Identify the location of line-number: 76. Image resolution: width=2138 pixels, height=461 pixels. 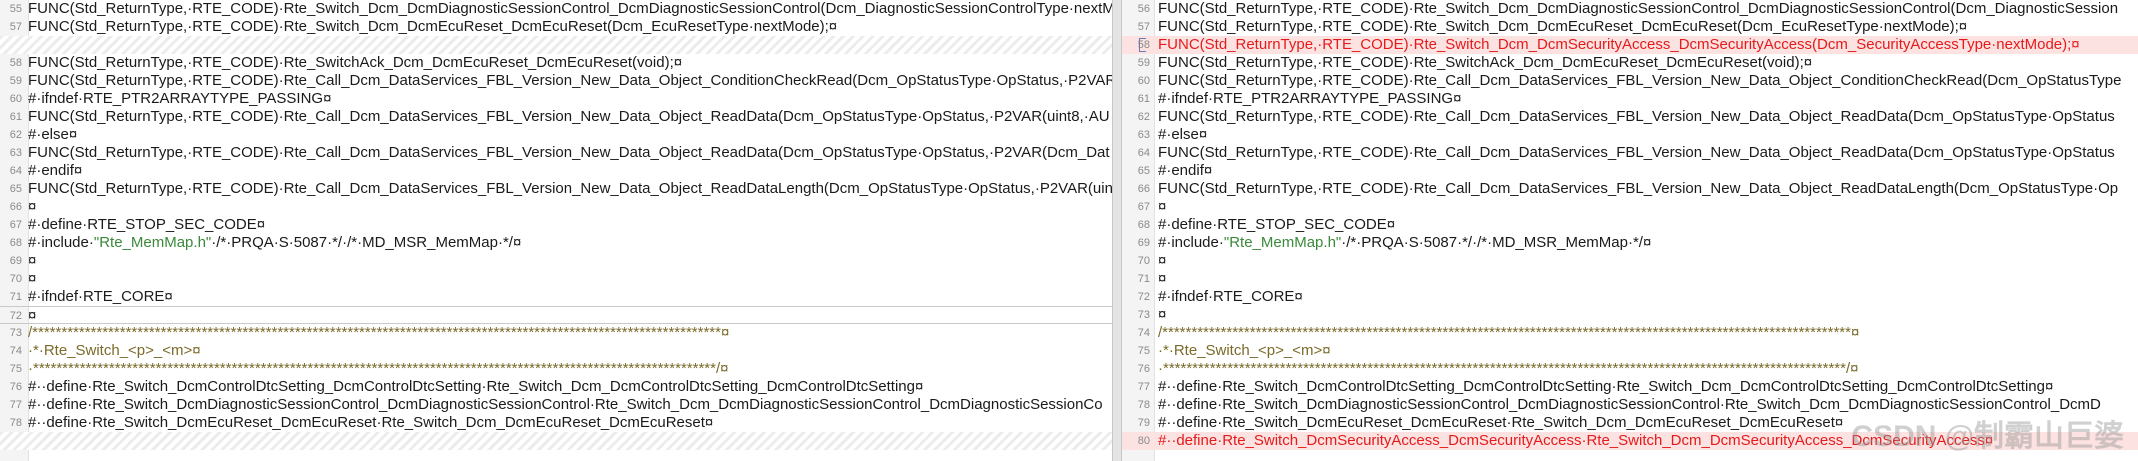
(15, 387).